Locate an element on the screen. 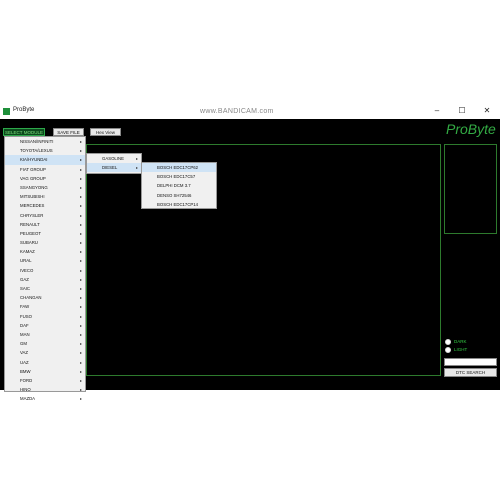 Image resolution: width=500 pixels, height=500 pixels. manufacturer-item: BMW ▸ is located at coordinates (45, 371).